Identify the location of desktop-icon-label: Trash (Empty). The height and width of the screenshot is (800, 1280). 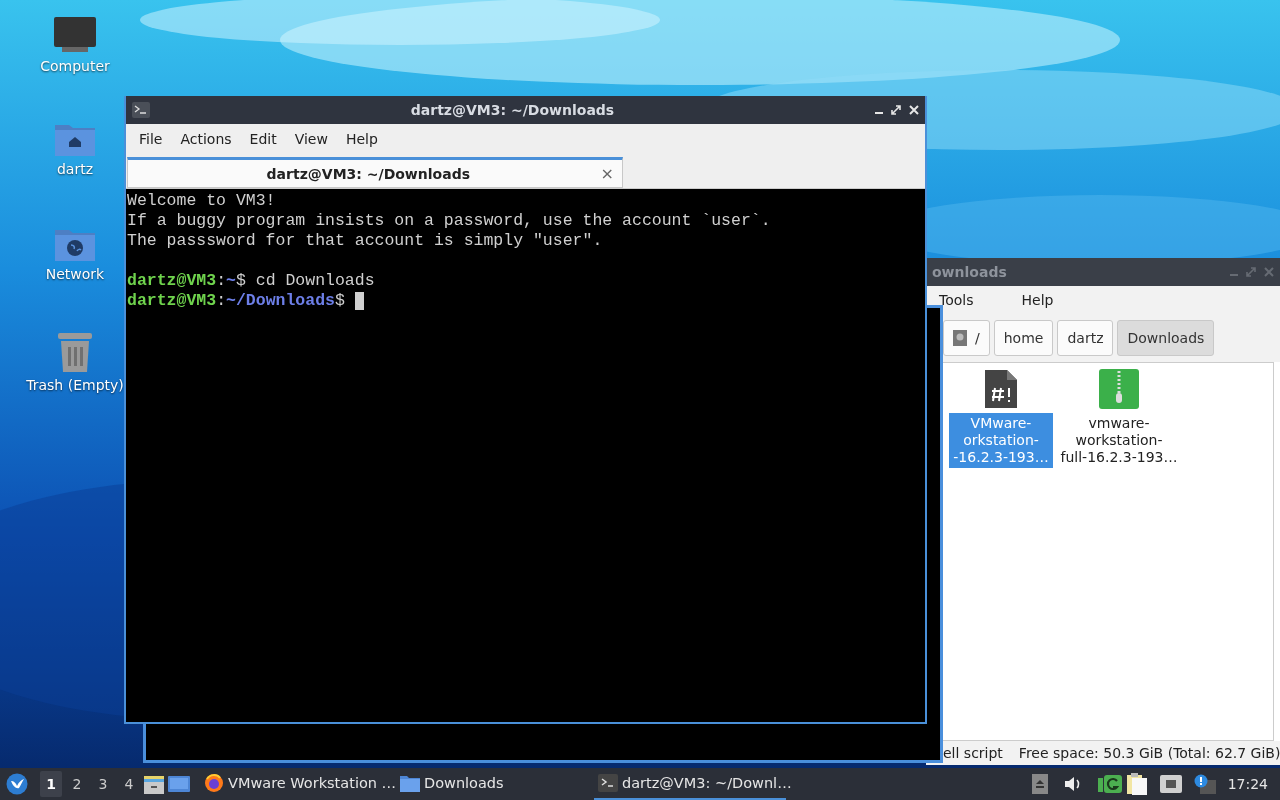
(75, 385).